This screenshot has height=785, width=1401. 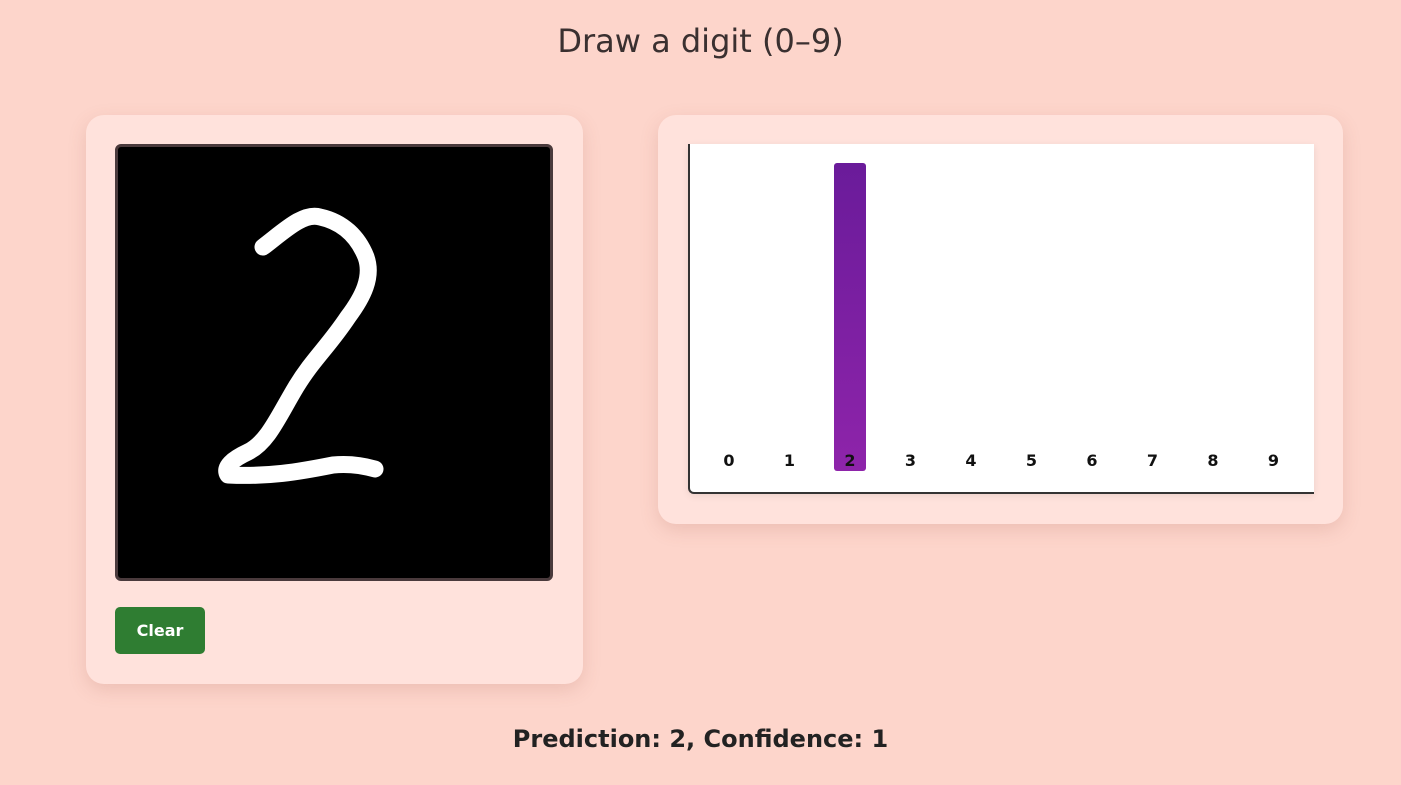 I want to click on tick-label-6: 6, so click(x=1091, y=460).